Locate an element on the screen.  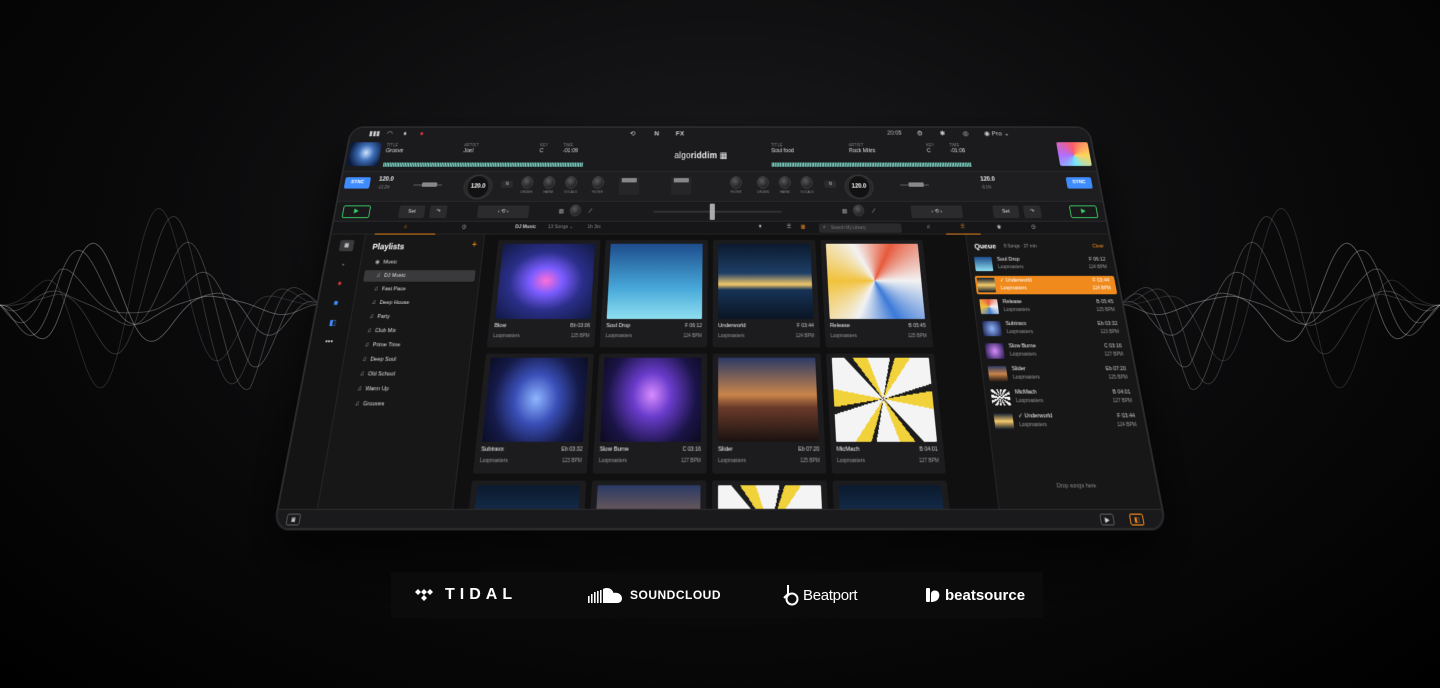
sidebar-item-music: ◉ Music is located at coordinates (421, 262).